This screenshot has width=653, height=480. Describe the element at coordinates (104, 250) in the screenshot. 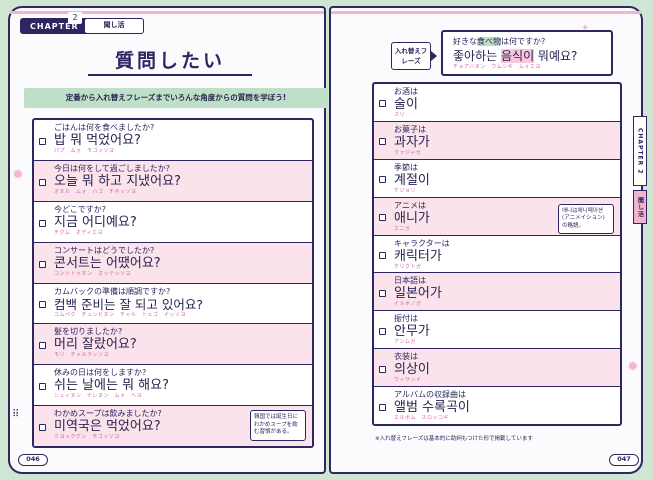

I see `question-jp: コンサートはどうでしたか?` at that location.